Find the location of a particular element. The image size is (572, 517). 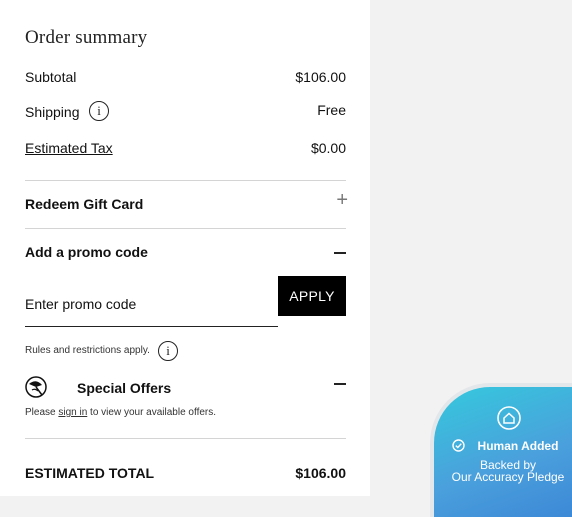

estimated-tax-value: $0.00 is located at coordinates (328, 148).